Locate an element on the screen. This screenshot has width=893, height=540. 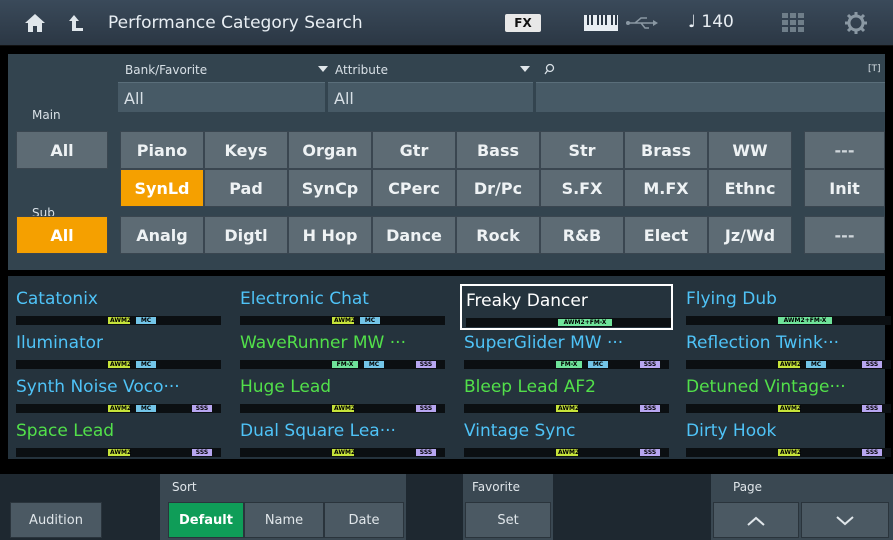
sub-category-analg: Analg is located at coordinates (162, 235).